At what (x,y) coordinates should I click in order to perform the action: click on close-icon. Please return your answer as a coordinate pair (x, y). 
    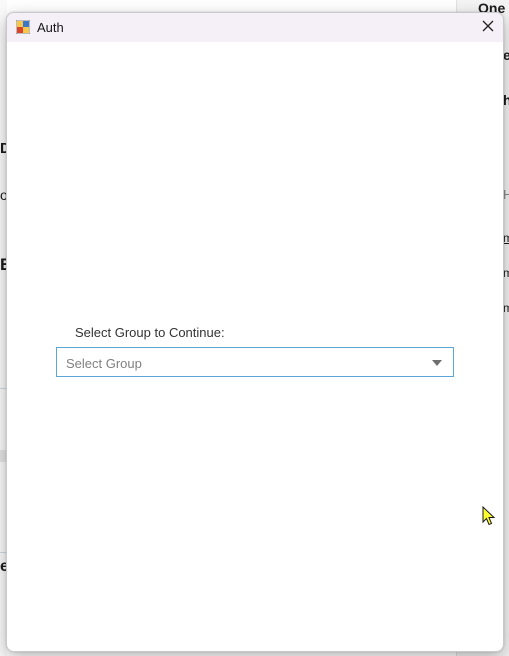
    Looking at the image, I should click on (488, 28).